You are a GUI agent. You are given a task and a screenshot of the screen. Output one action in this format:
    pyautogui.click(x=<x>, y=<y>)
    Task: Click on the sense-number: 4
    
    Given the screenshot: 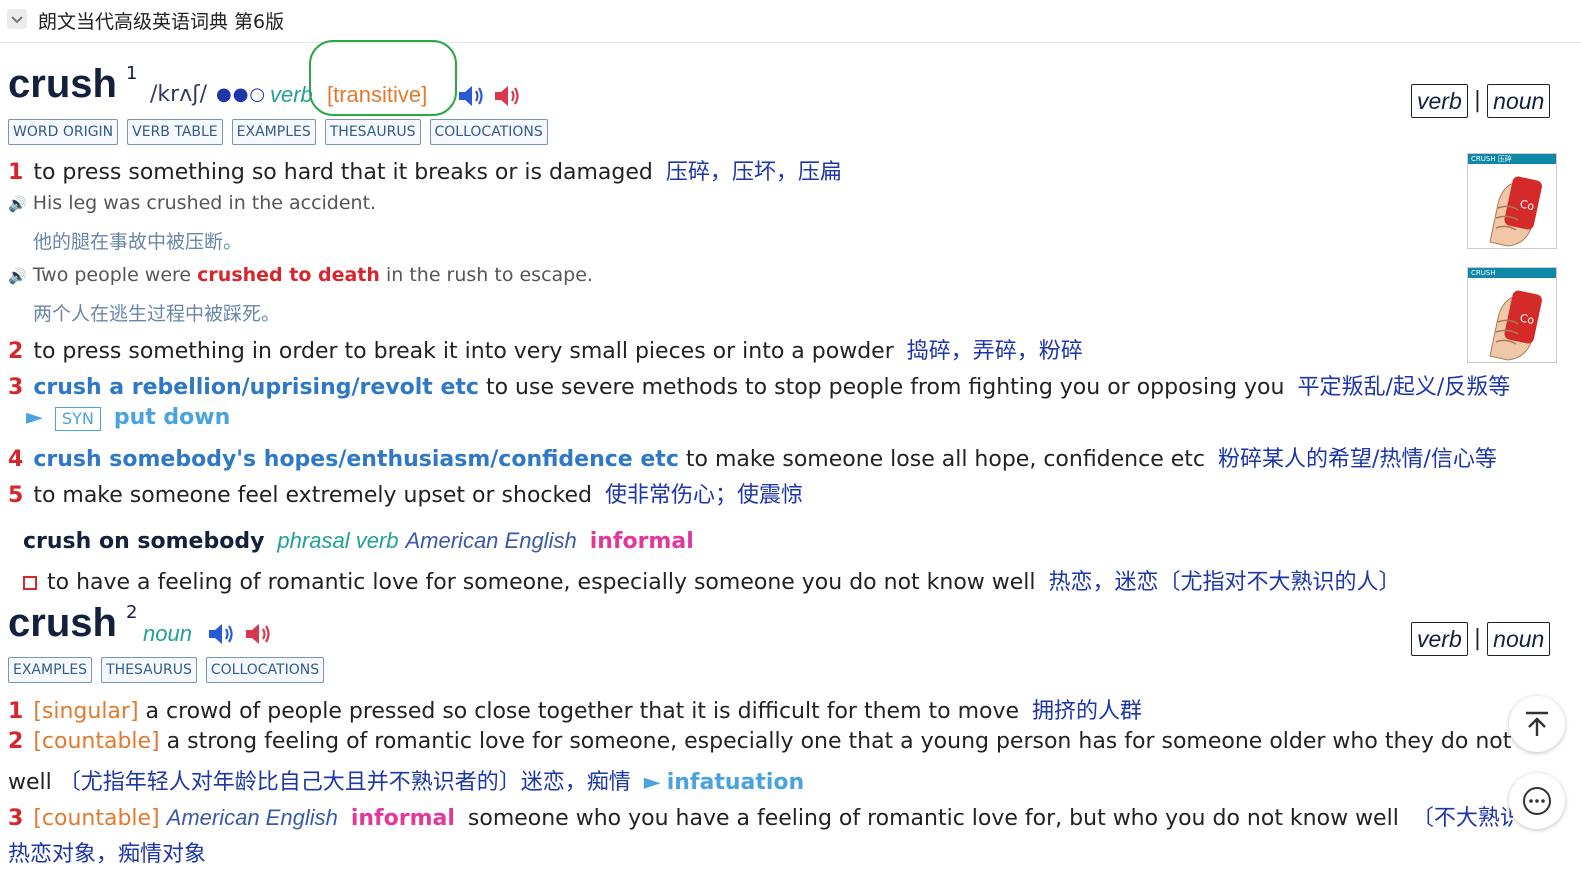 What is the action you would take?
    pyautogui.click(x=16, y=459)
    